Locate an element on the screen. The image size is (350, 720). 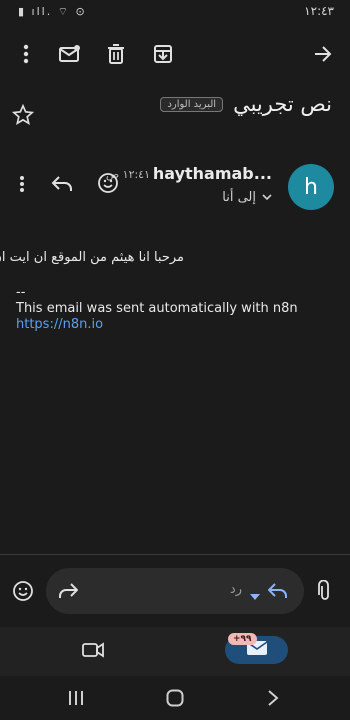
emoji-reaction-icon is located at coordinates (108, 183).